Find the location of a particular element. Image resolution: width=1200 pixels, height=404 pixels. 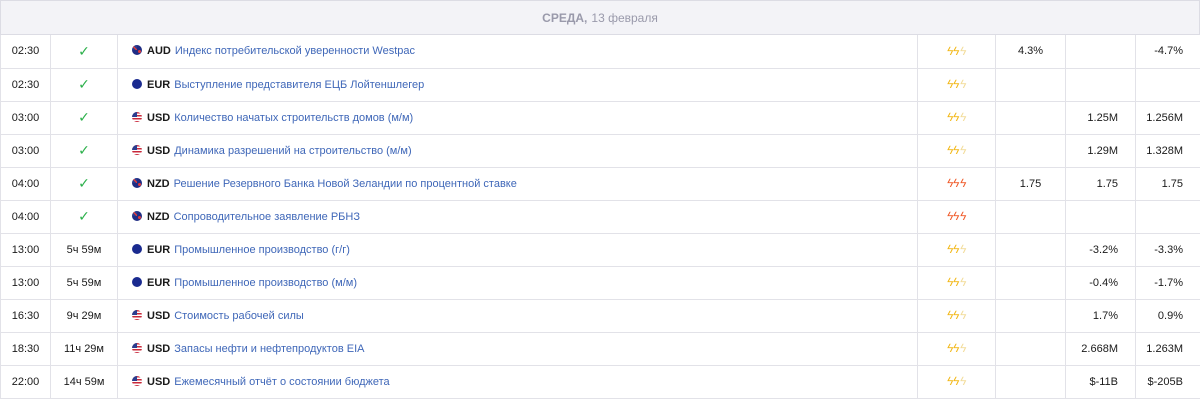

event-cell: USD Стоимость рабочей силы is located at coordinates (517, 316).